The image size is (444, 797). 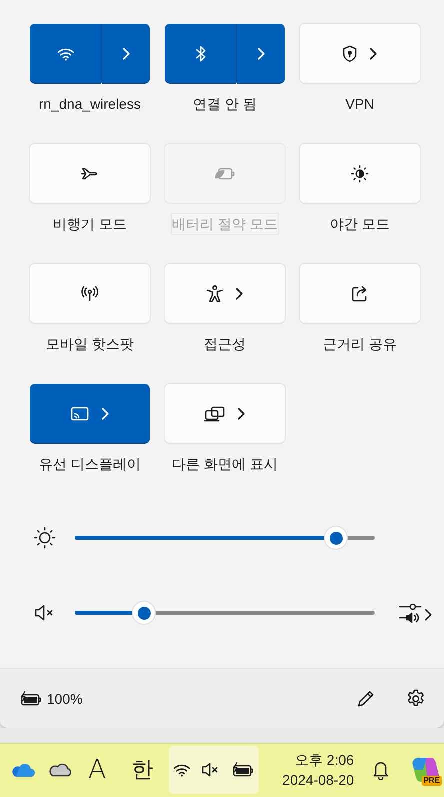 I want to click on tile-label: 근거리 공유, so click(x=360, y=344).